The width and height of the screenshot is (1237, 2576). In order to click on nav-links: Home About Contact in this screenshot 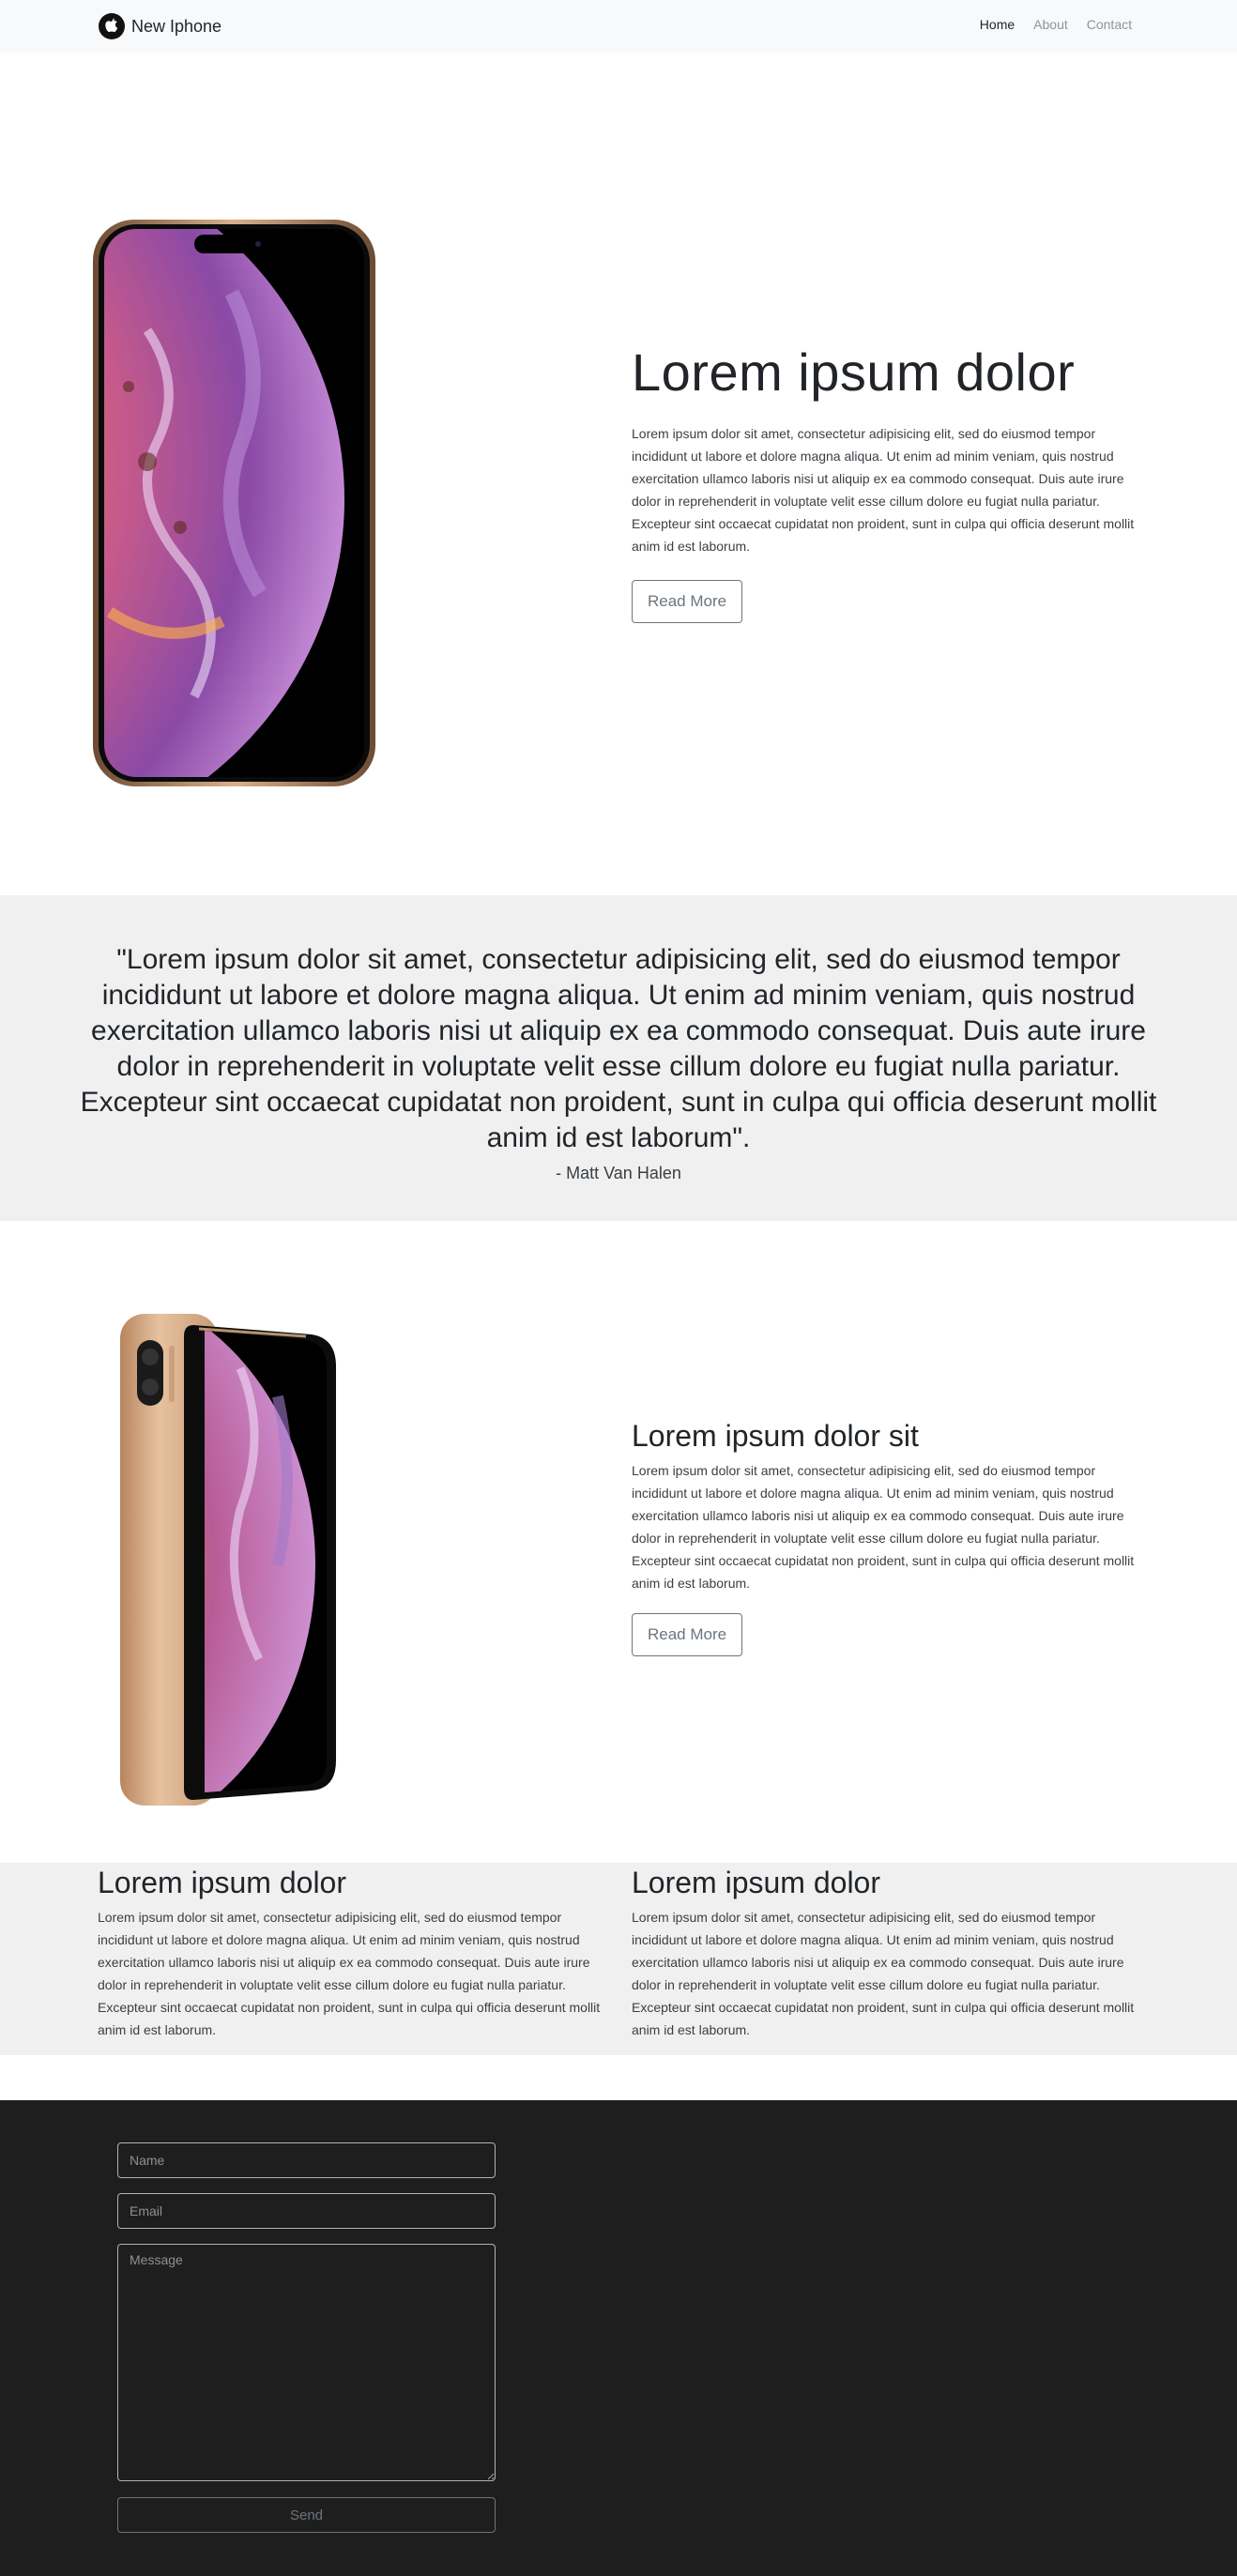, I will do `click(1056, 24)`.